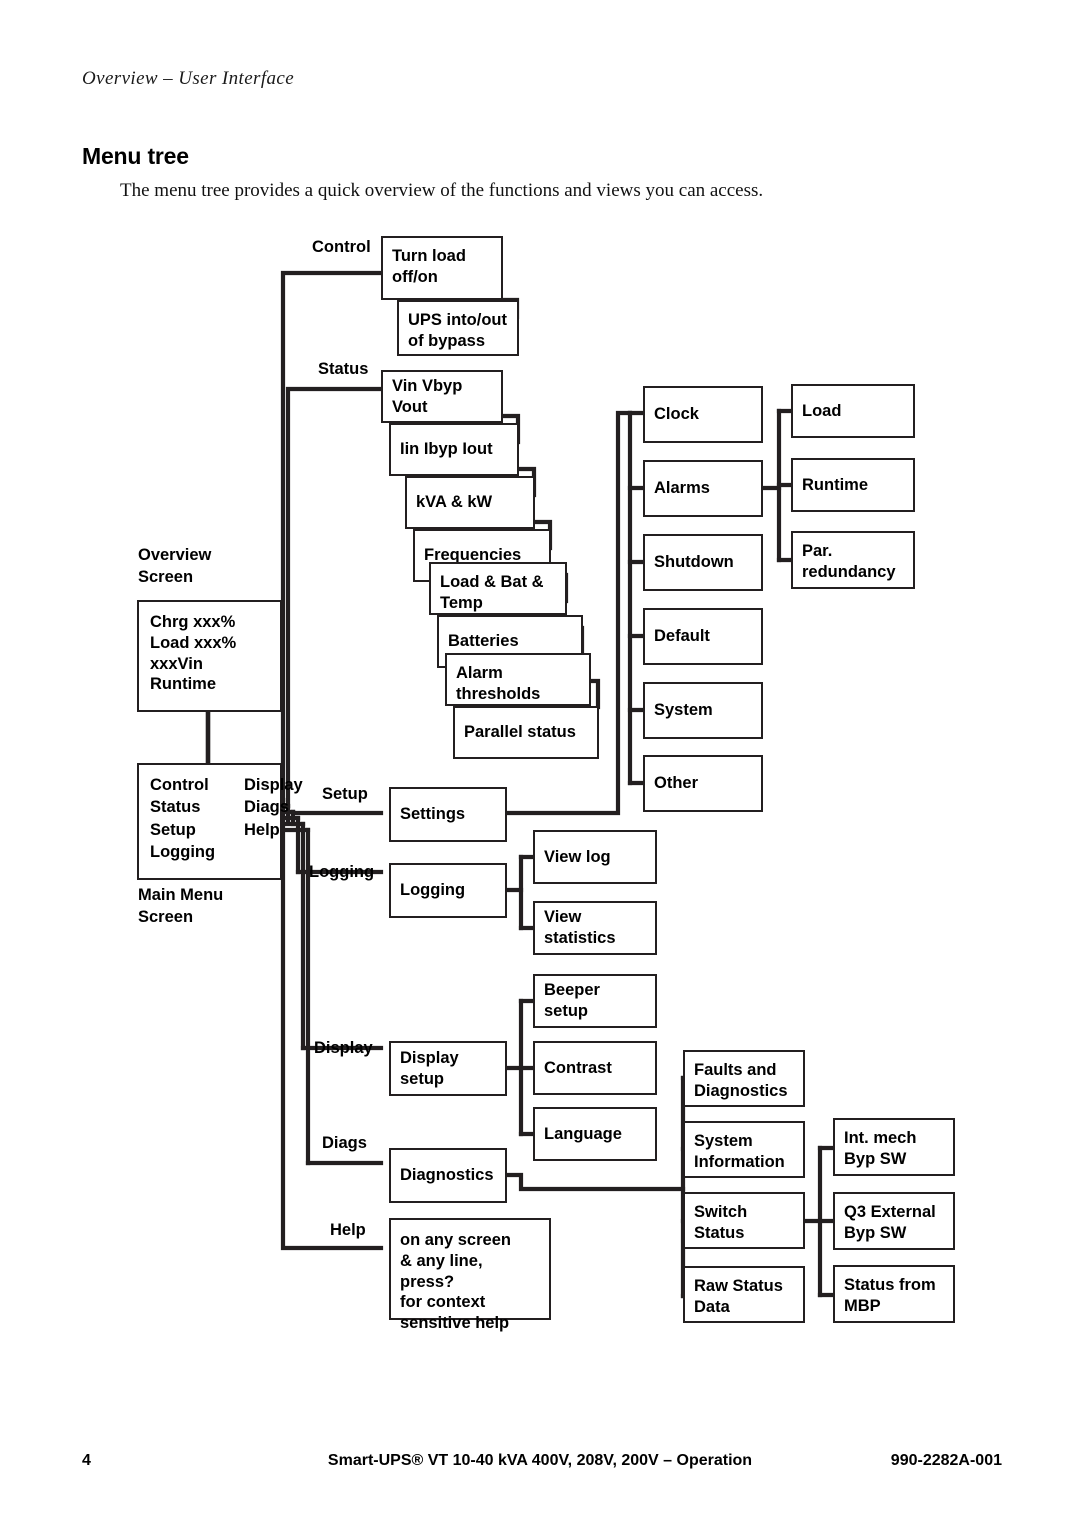 The height and width of the screenshot is (1528, 1080). Describe the element at coordinates (946, 1460) in the screenshot. I see `footer-document-id: 990-2282A-001` at that location.